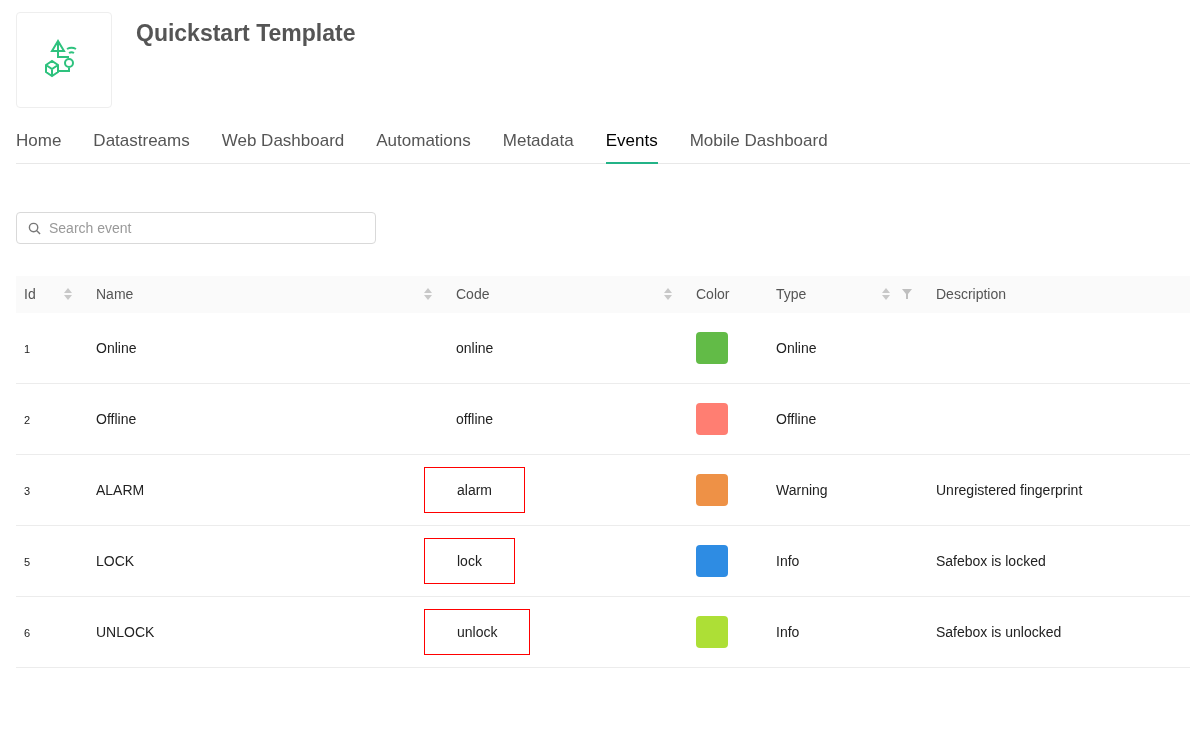  Describe the element at coordinates (792, 294) in the screenshot. I see `column-header: Type` at that location.